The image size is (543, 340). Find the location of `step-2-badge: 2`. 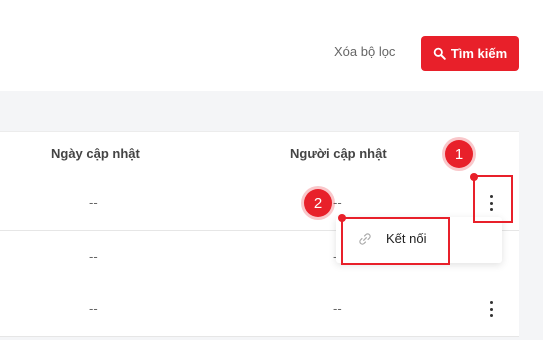

step-2-badge: 2 is located at coordinates (318, 203).